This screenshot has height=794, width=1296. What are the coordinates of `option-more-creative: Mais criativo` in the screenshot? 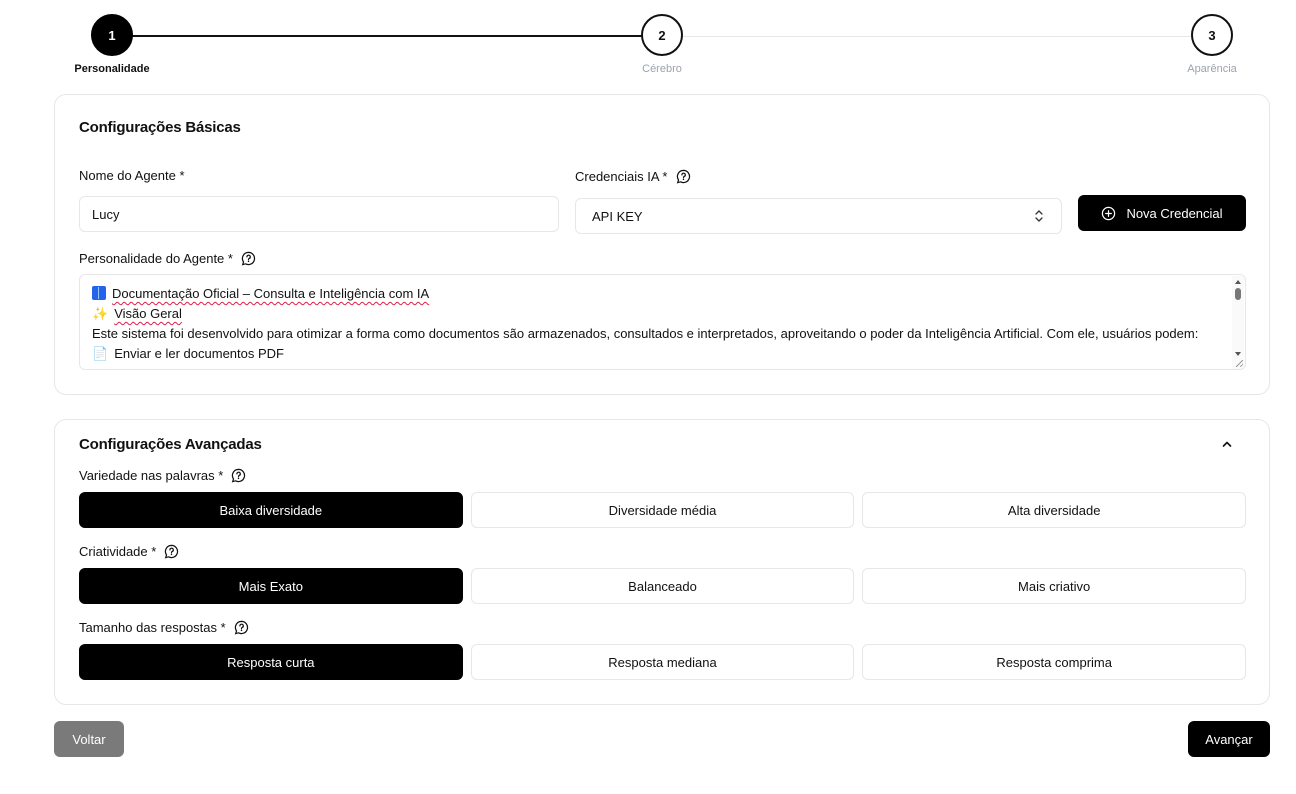 It's located at (1054, 586).